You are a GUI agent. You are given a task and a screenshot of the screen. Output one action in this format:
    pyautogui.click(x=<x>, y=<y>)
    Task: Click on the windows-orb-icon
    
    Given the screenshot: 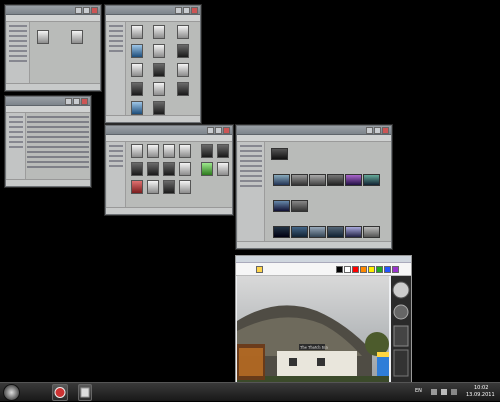 What is the action you would take?
    pyautogui.click(x=11, y=392)
    